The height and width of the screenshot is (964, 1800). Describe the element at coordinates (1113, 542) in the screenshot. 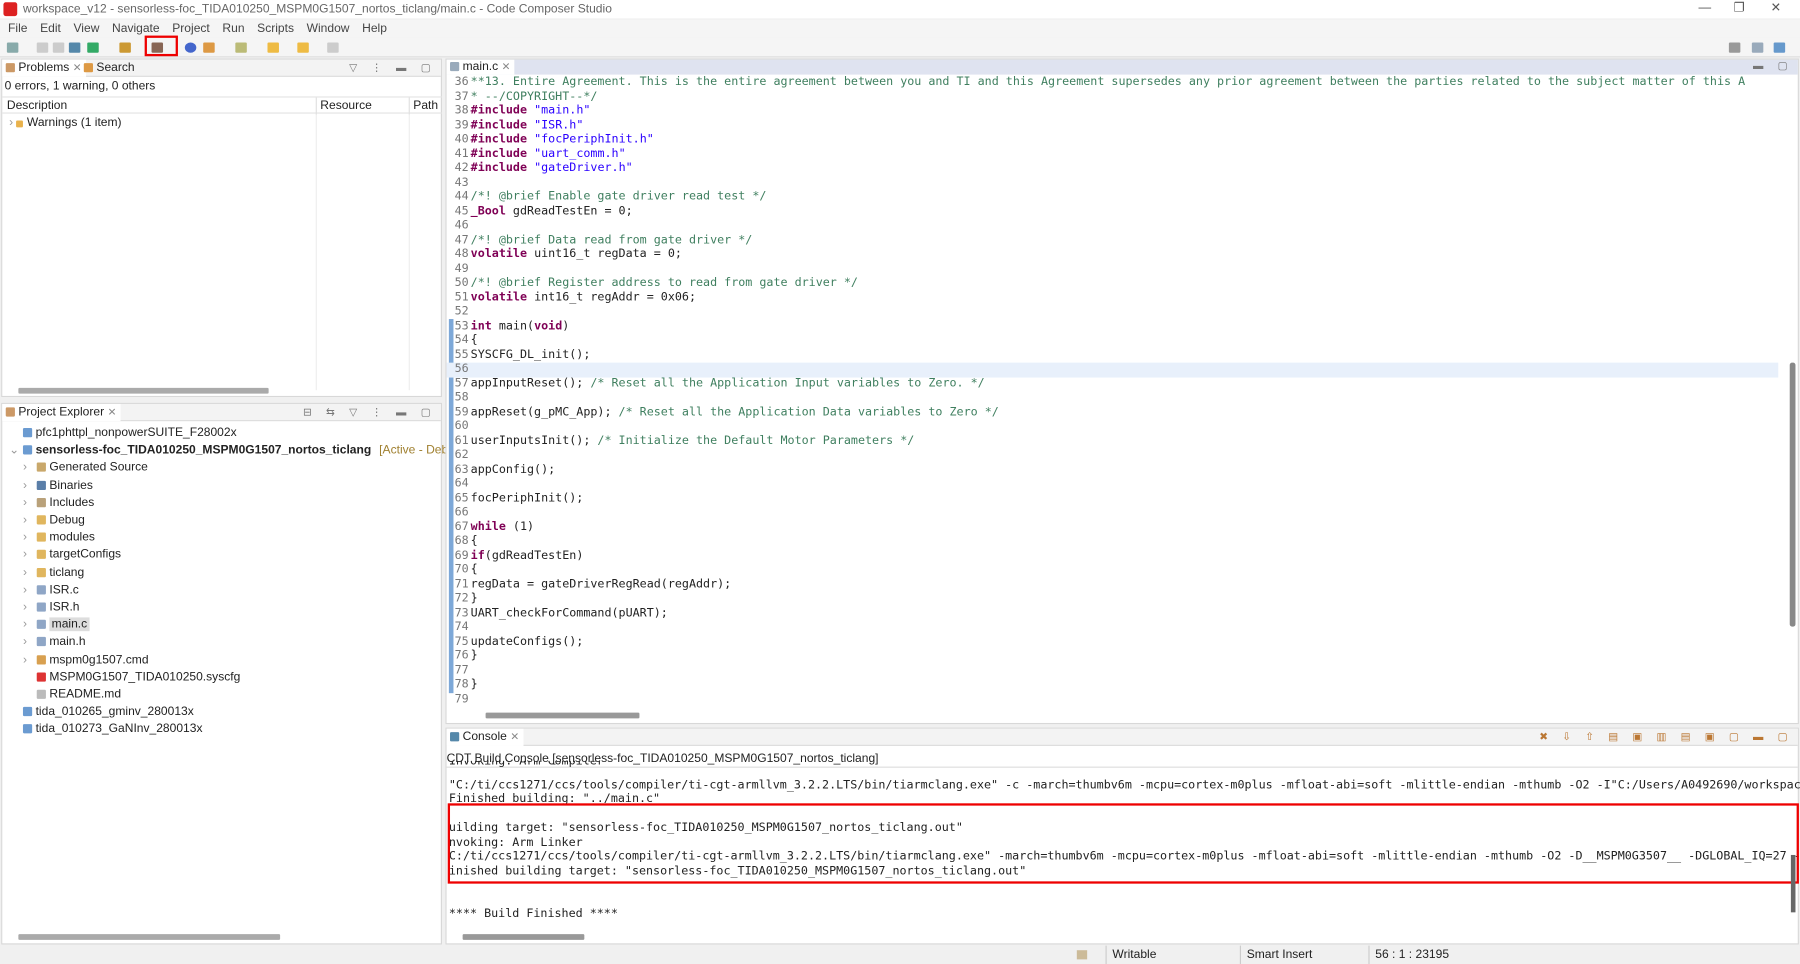

I see `code-line: 68 {` at that location.